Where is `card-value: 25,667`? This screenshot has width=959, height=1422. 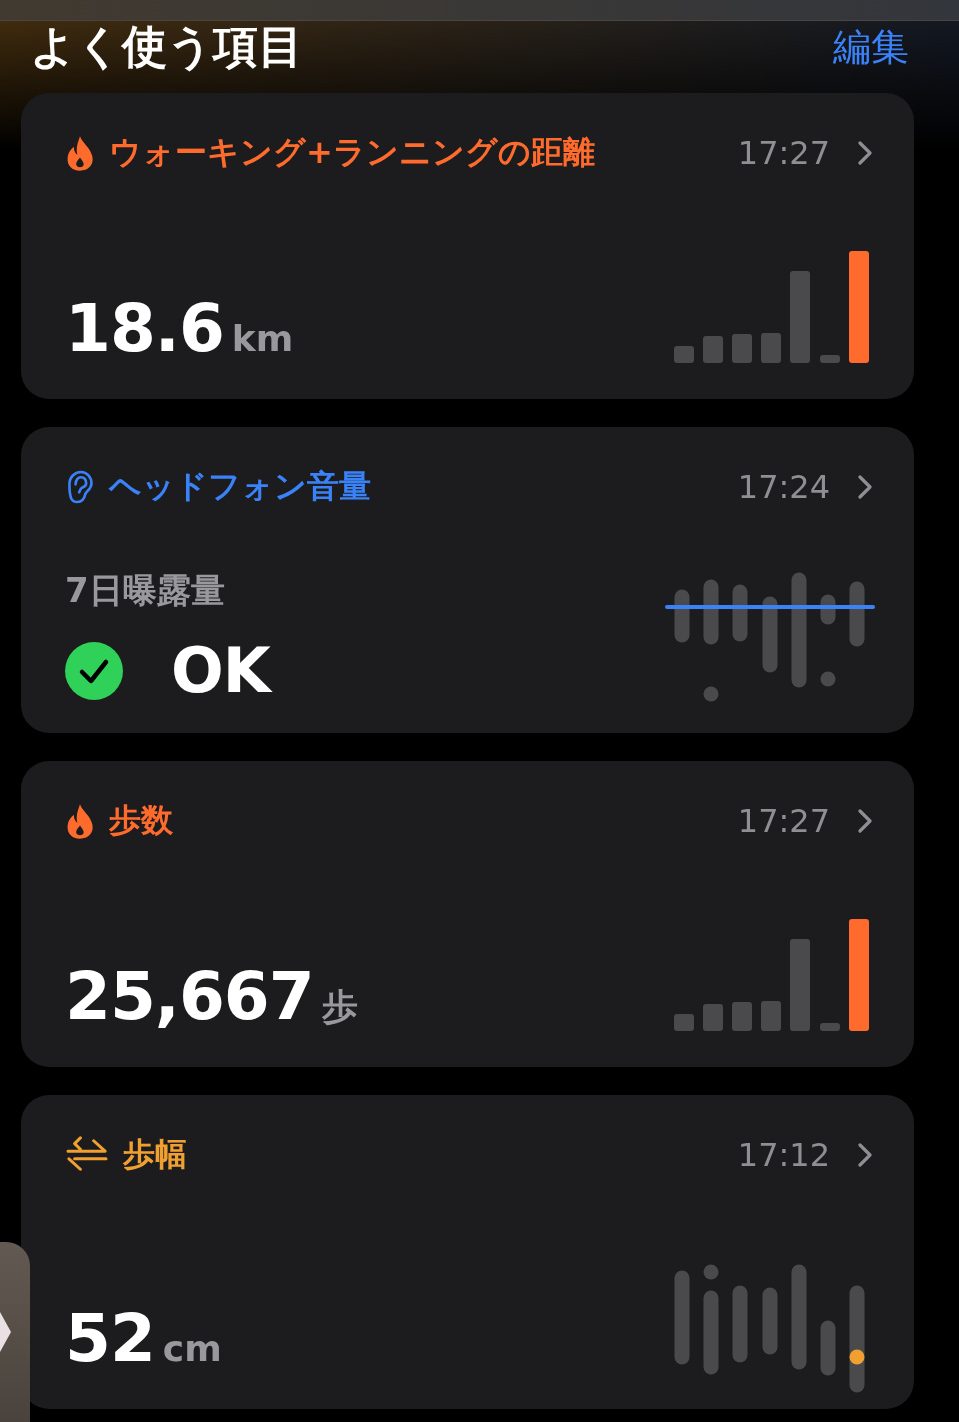 card-value: 25,667 is located at coordinates (189, 996).